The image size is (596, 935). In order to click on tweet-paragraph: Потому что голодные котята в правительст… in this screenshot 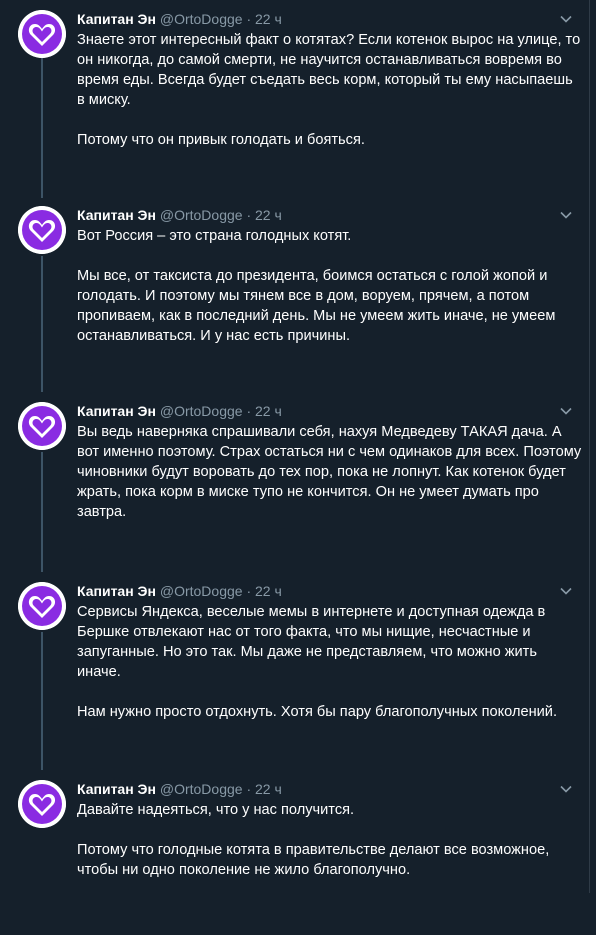, I will do `click(313, 860)`.